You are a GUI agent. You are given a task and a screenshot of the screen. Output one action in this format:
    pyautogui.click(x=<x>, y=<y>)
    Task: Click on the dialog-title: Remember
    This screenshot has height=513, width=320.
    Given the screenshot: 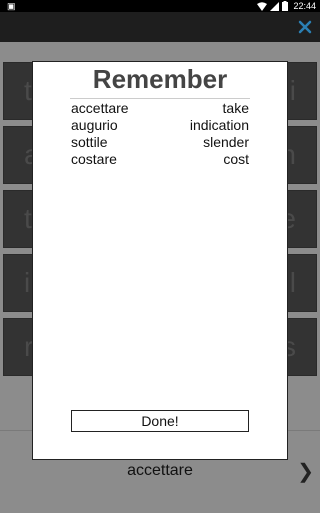 What is the action you would take?
    pyautogui.click(x=160, y=79)
    